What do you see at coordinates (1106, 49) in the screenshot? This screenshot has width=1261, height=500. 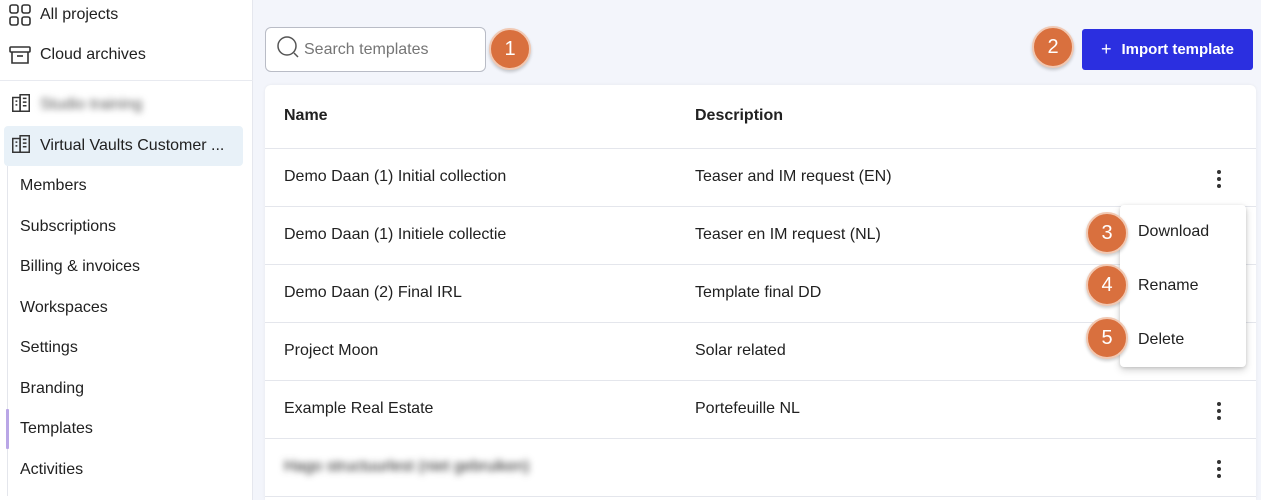 I see `plus-icon: +` at bounding box center [1106, 49].